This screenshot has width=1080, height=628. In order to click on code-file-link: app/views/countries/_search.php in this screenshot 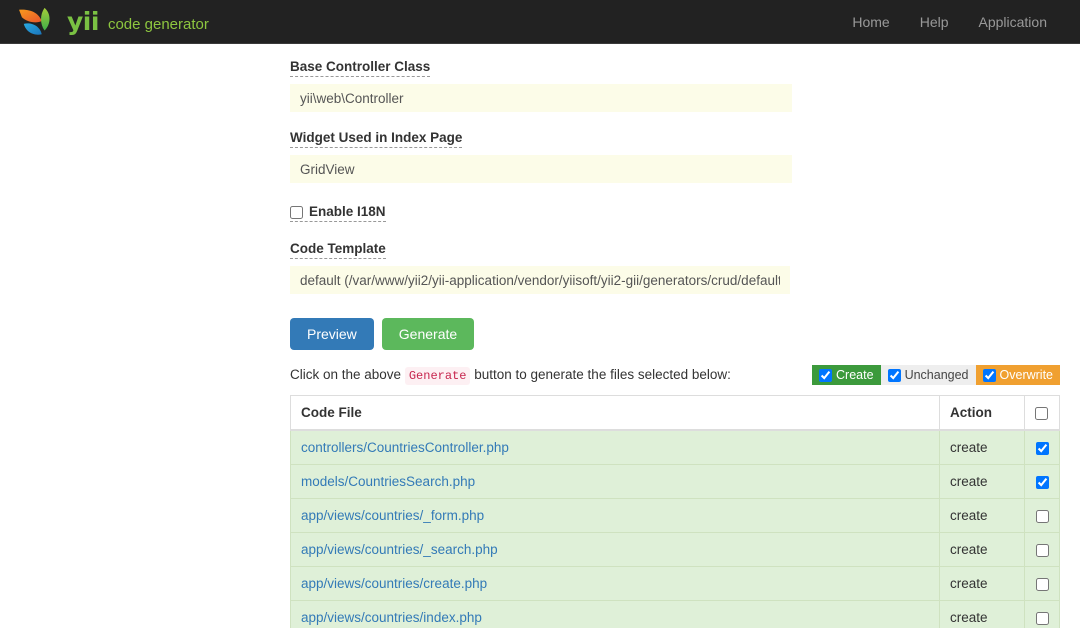, I will do `click(399, 549)`.